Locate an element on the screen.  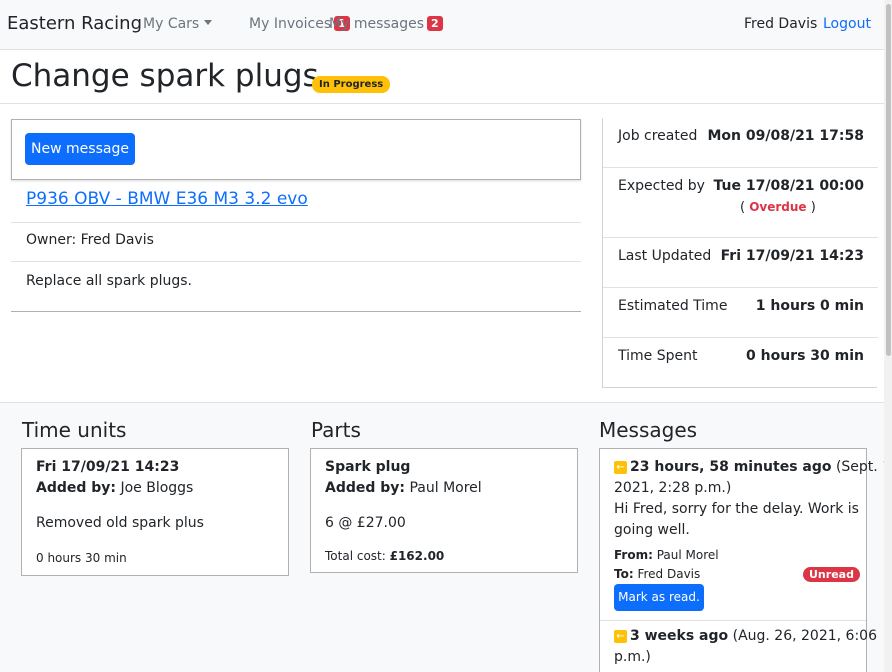
overdue-label: Overdue is located at coordinates (778, 207).